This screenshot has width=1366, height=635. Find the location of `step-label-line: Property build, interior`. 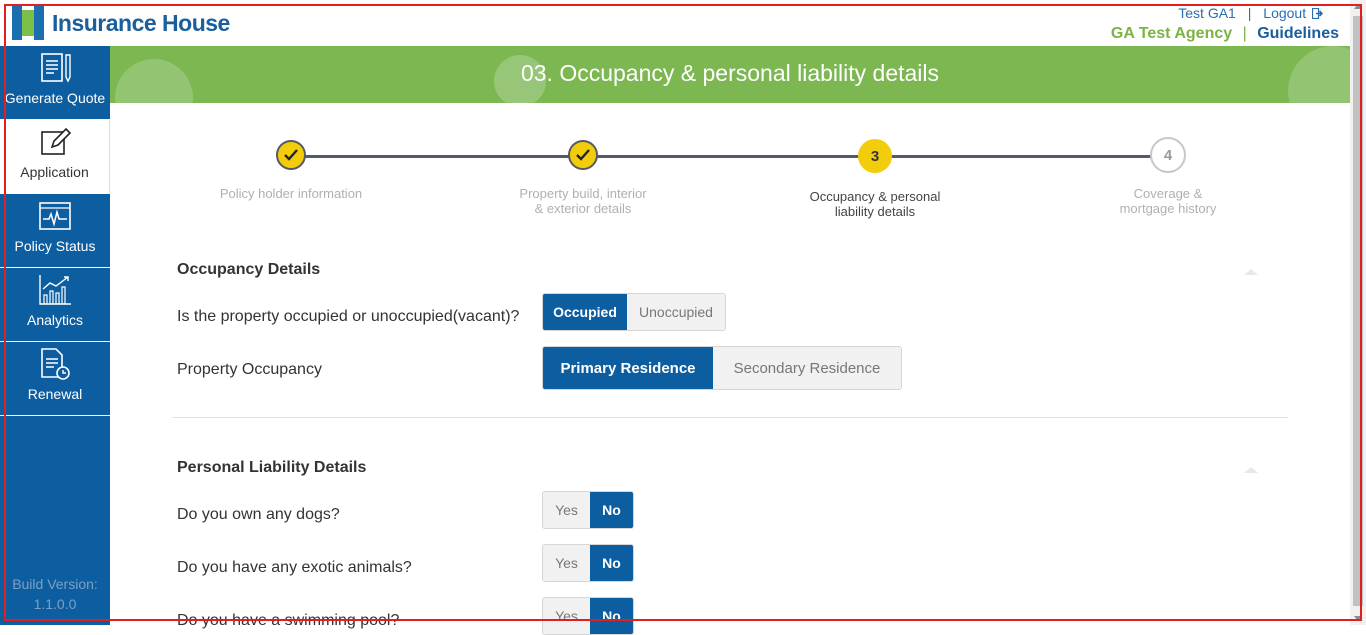

step-label-line: Property build, interior is located at coordinates (583, 193).